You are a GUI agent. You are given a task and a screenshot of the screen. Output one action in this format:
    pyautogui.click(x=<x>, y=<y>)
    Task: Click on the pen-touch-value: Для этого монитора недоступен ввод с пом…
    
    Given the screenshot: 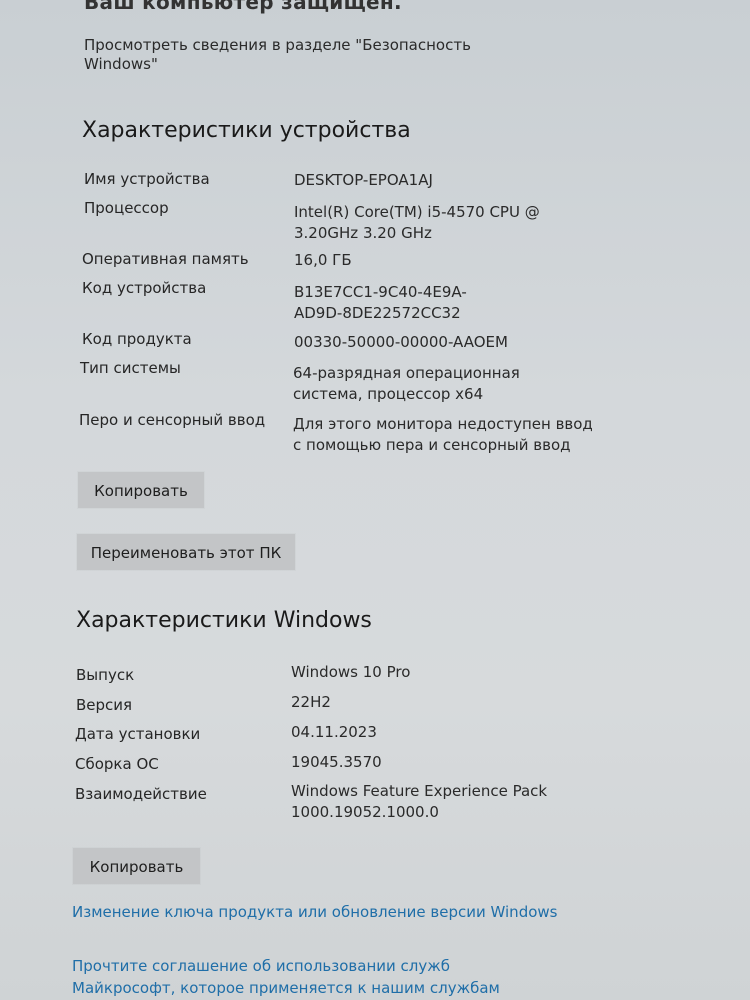 What is the action you would take?
    pyautogui.click(x=443, y=434)
    